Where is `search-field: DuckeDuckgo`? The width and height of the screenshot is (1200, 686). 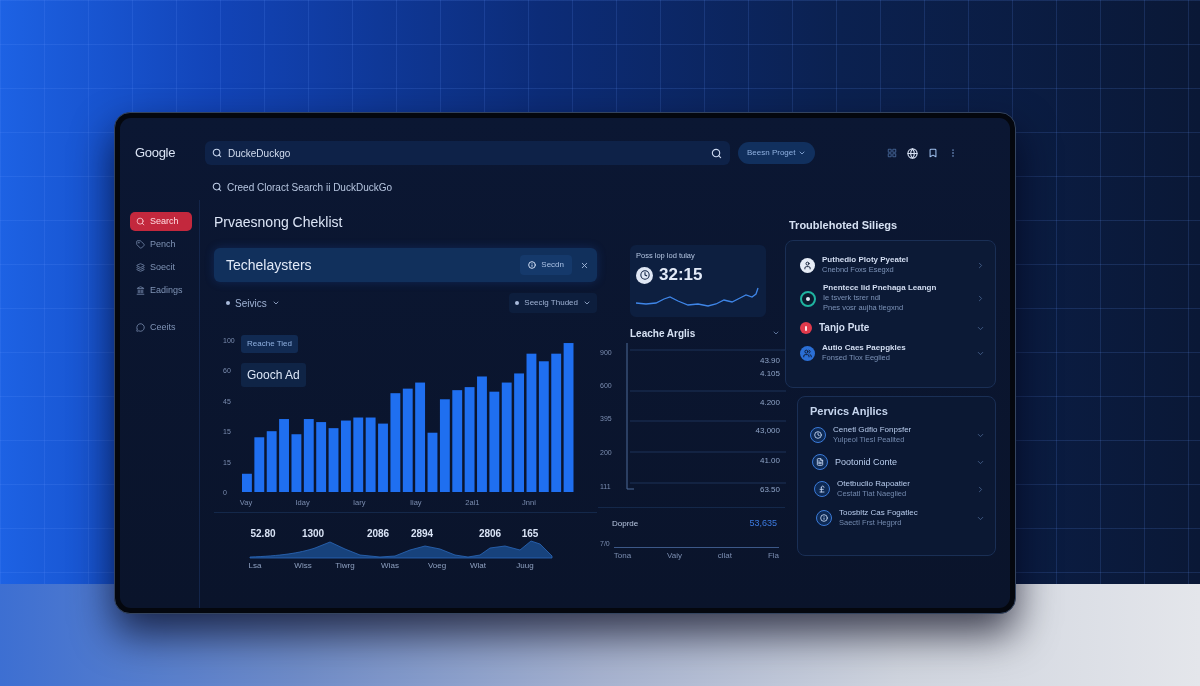 search-field: DuckeDuckgo is located at coordinates (467, 153).